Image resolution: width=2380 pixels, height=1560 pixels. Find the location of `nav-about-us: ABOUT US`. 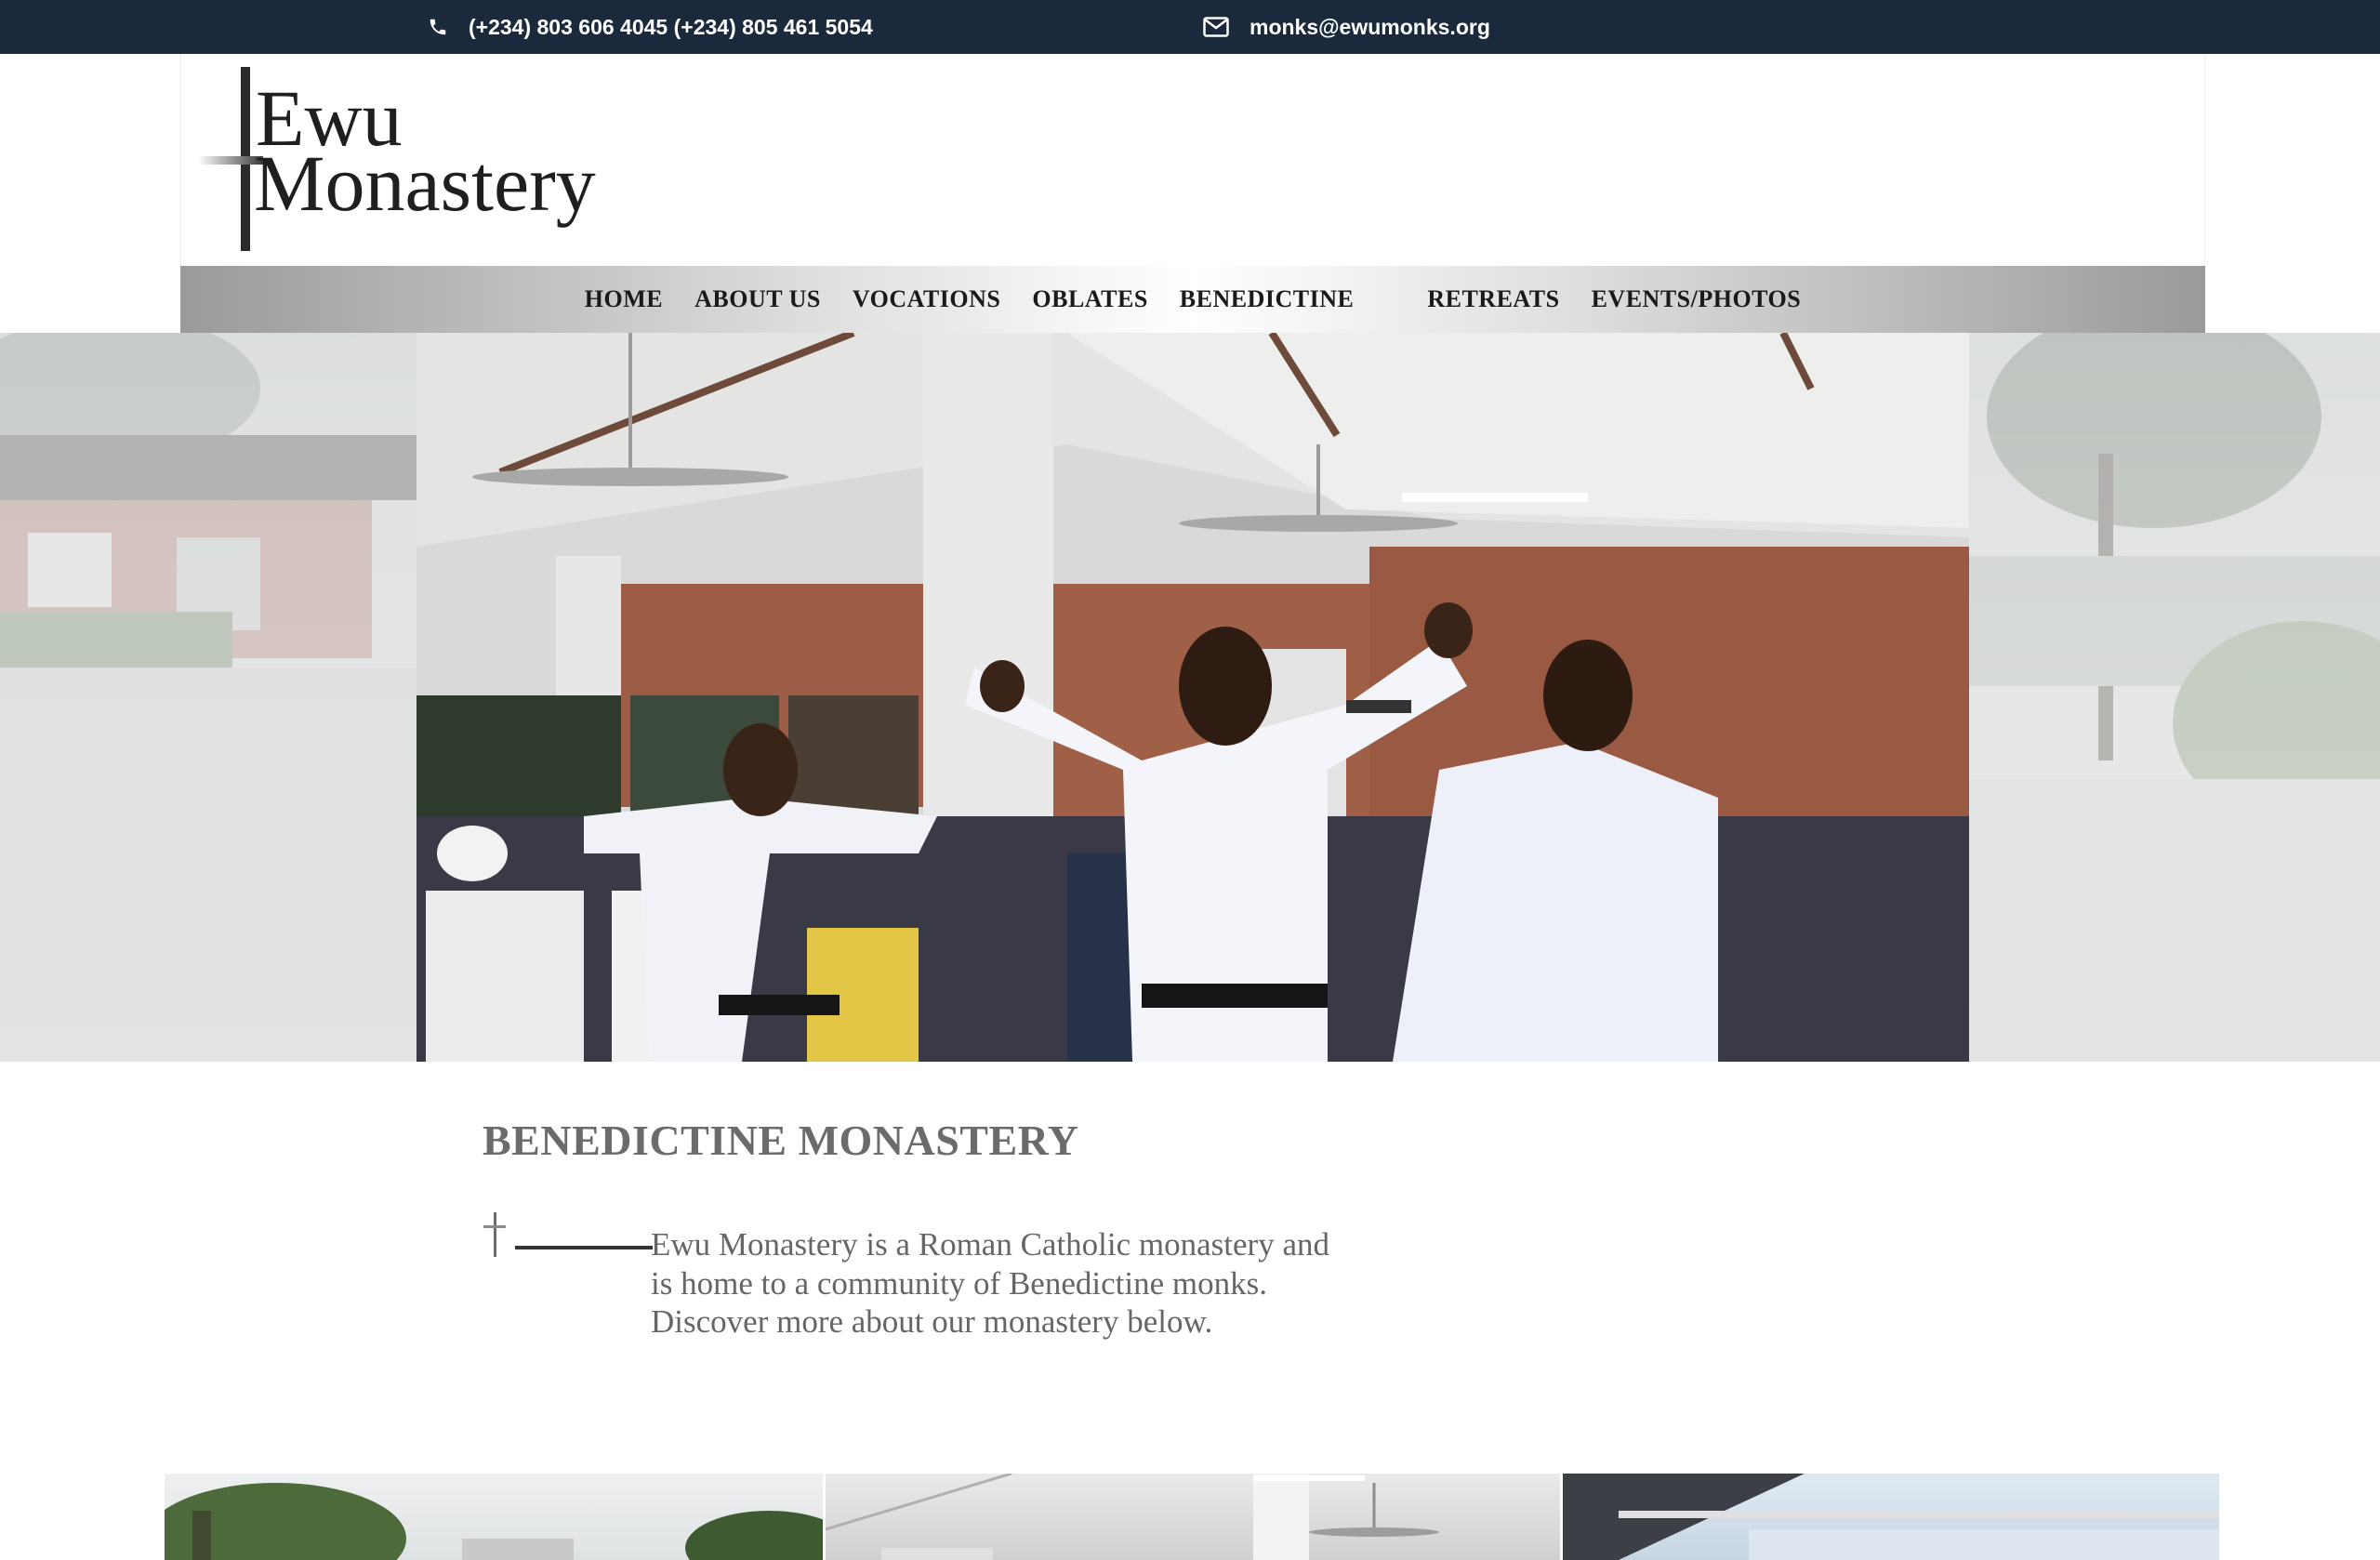

nav-about-us: ABOUT US is located at coordinates (757, 299).